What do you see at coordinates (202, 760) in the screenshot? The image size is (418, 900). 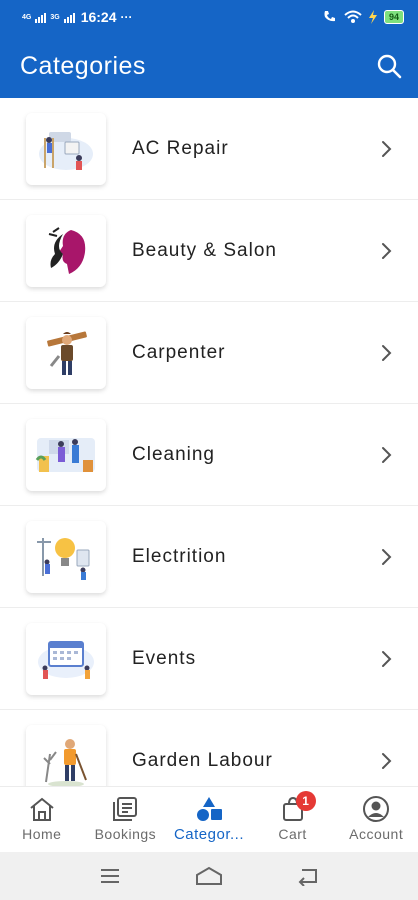 I see `category-label: Garden Labour` at bounding box center [202, 760].